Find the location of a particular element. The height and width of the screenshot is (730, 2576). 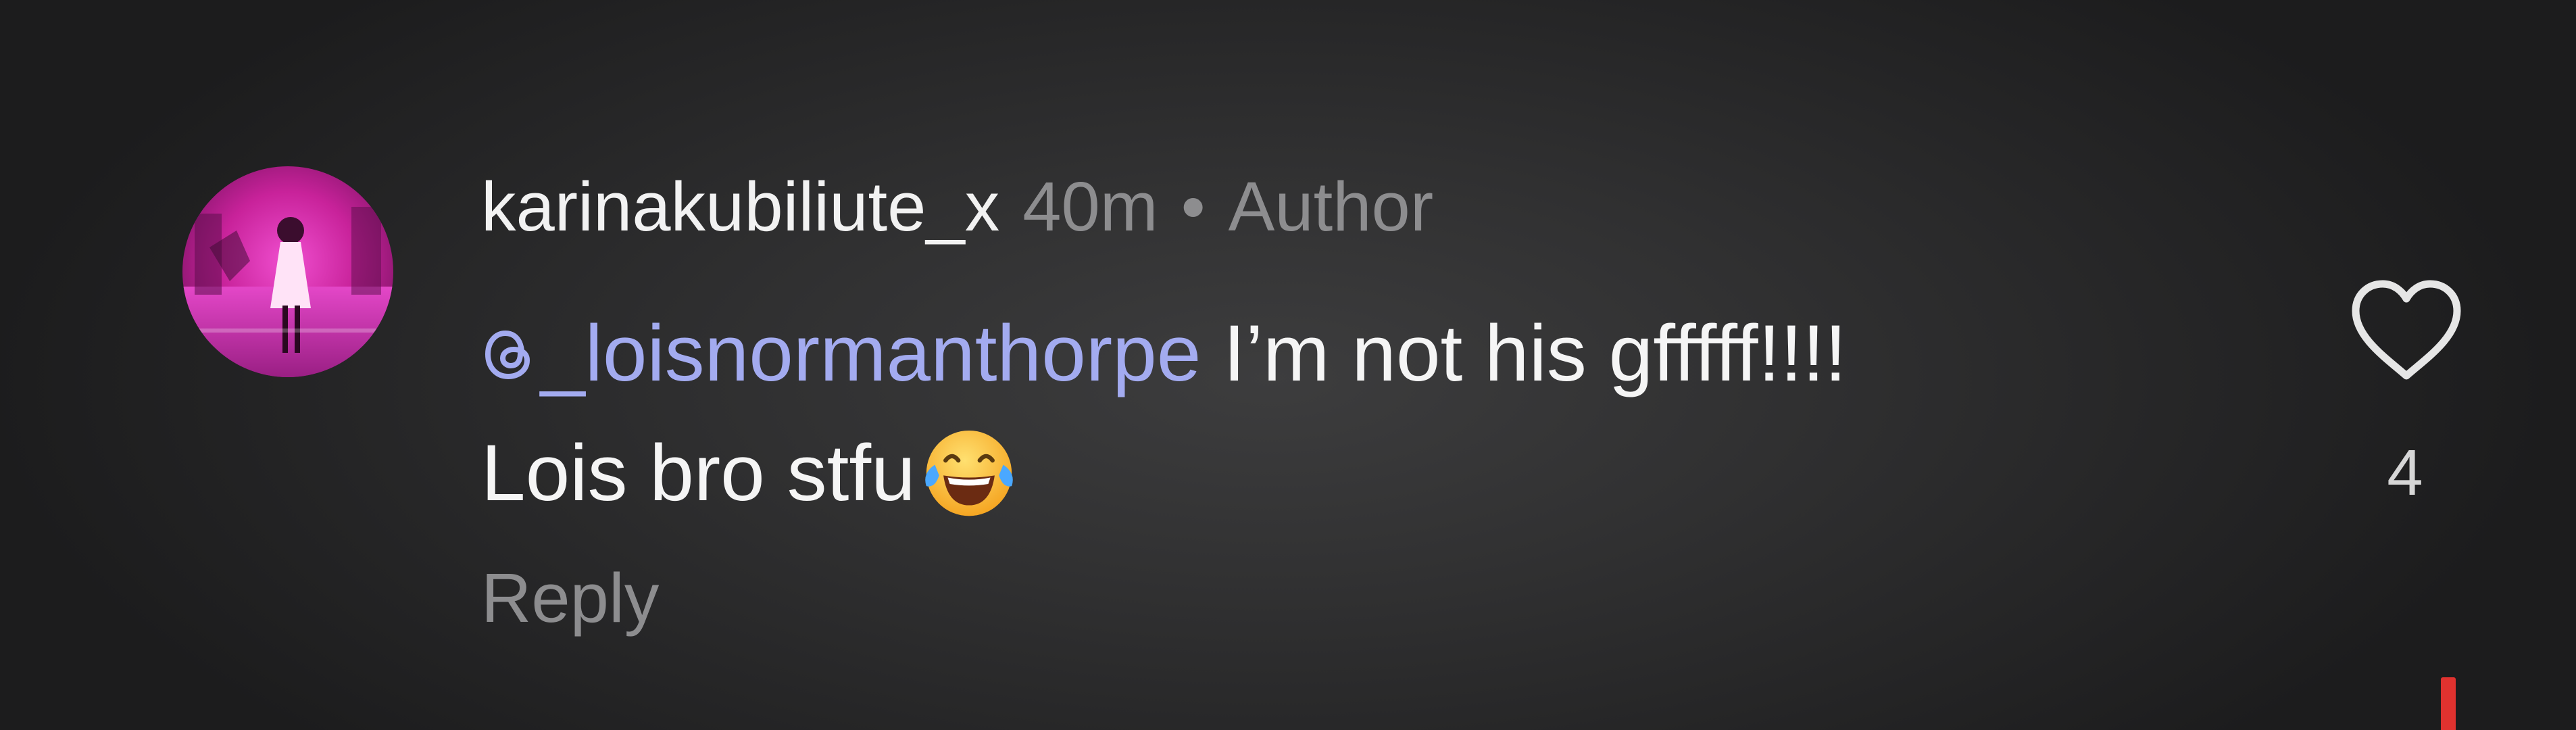

heart-outline-icon is located at coordinates (2406, 330).